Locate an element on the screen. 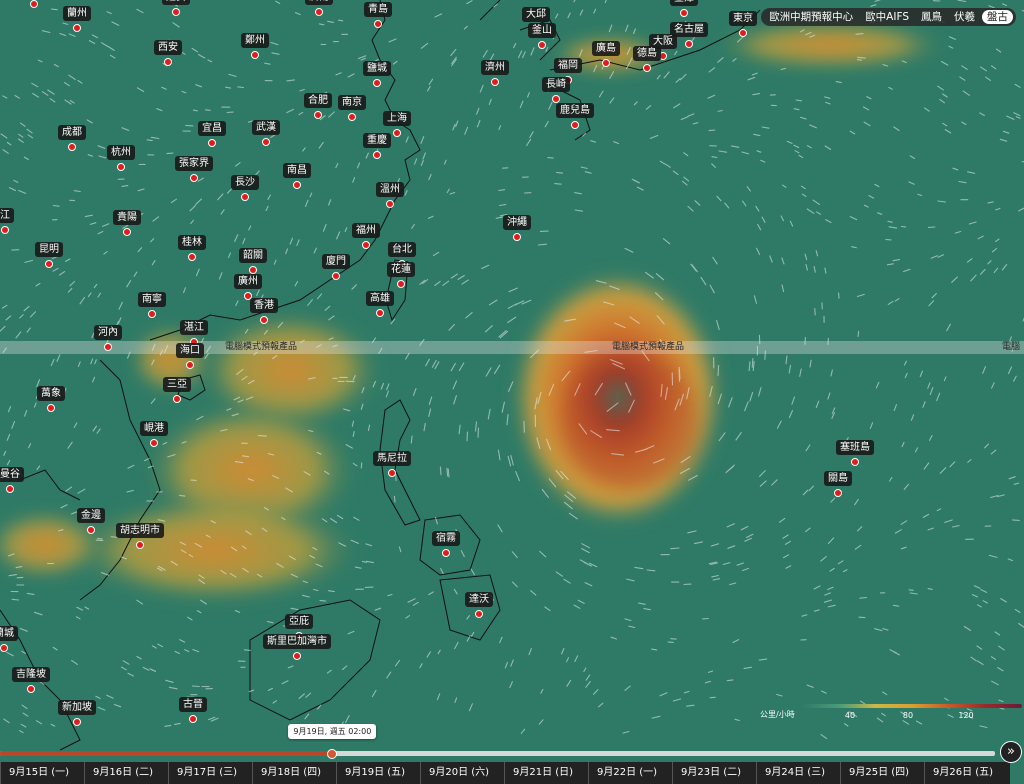 The height and width of the screenshot is (784, 1024). city-label: 鹽城 is located at coordinates (377, 68).